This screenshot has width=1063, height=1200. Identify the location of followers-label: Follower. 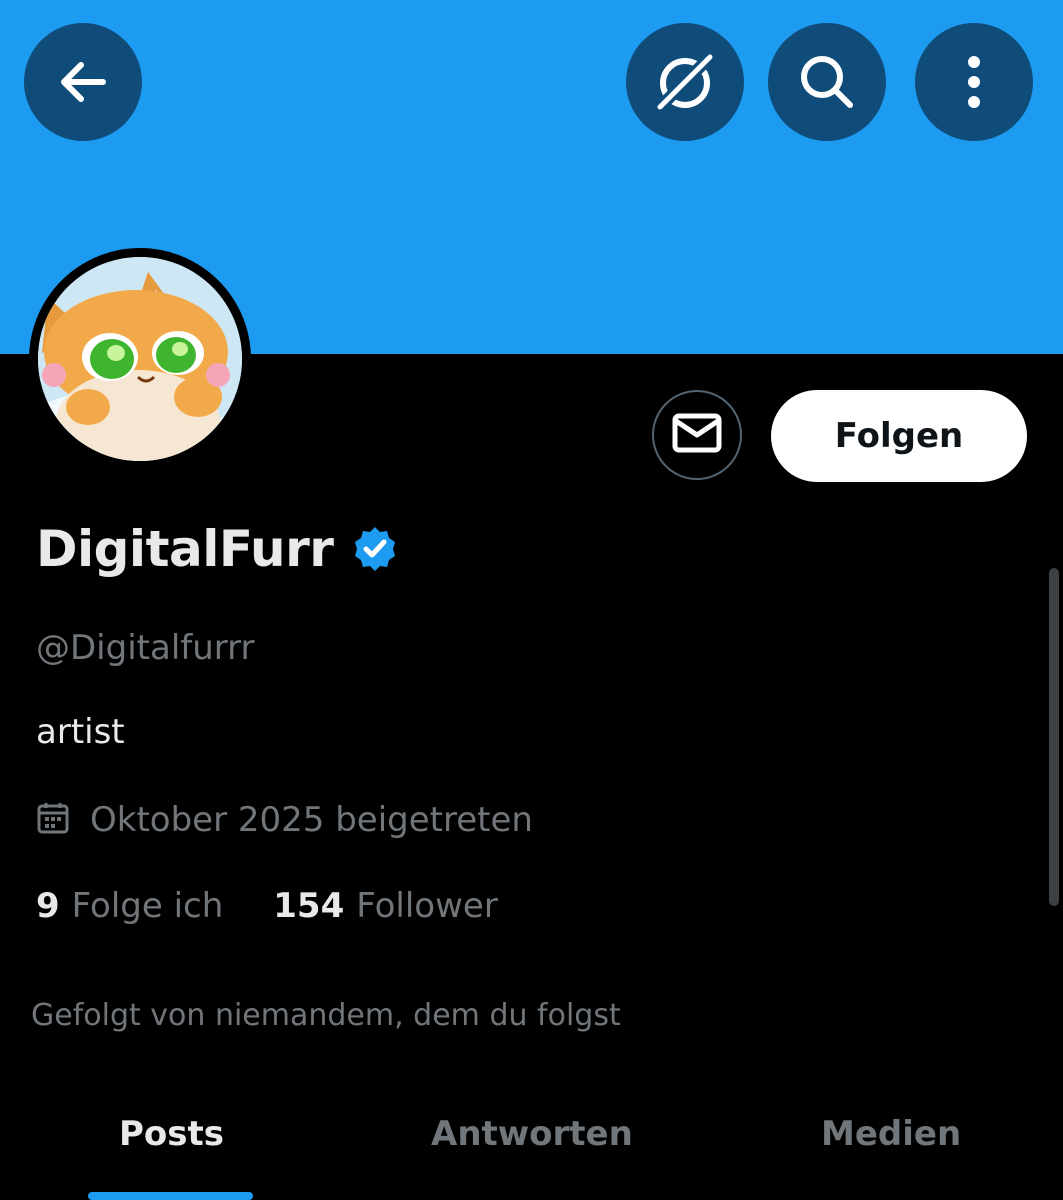
(427, 906).